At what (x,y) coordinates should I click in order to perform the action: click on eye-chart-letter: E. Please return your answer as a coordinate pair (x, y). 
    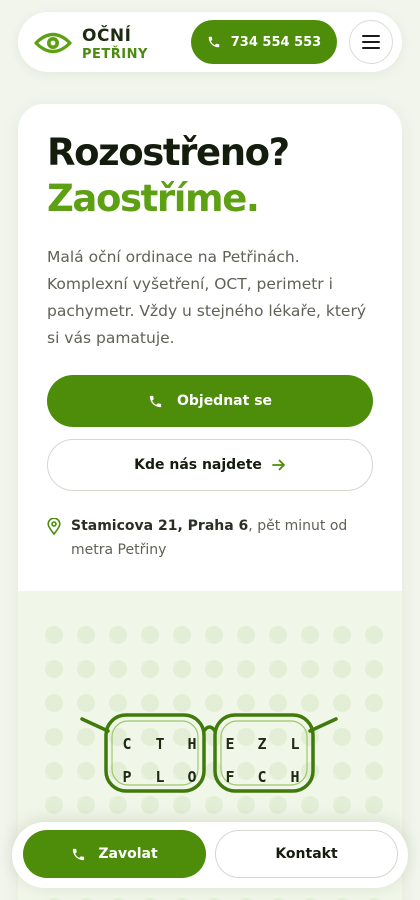
    Looking at the image, I should click on (230, 744).